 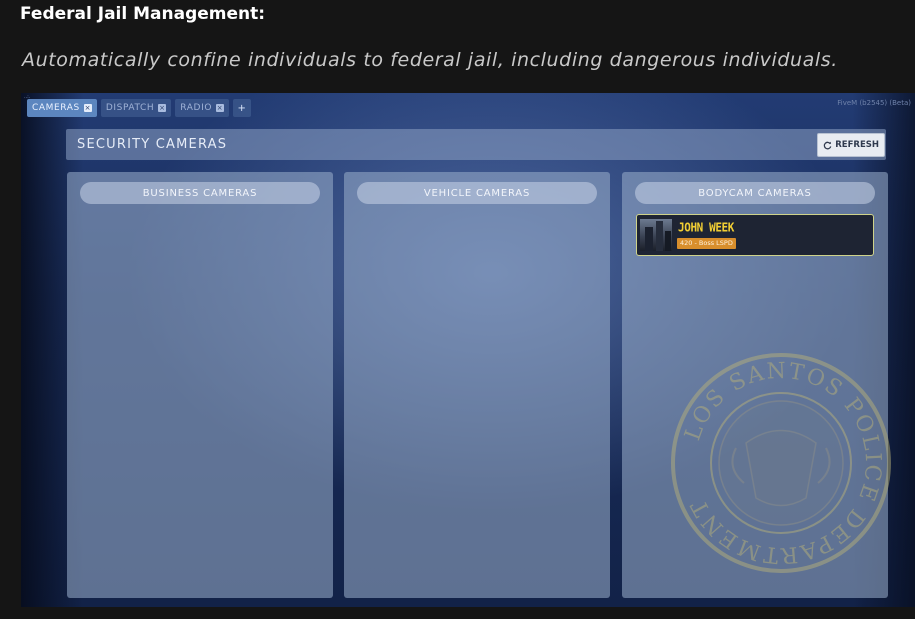 What do you see at coordinates (56, 108) in the screenshot?
I see `tab-label: CAMERAS` at bounding box center [56, 108].